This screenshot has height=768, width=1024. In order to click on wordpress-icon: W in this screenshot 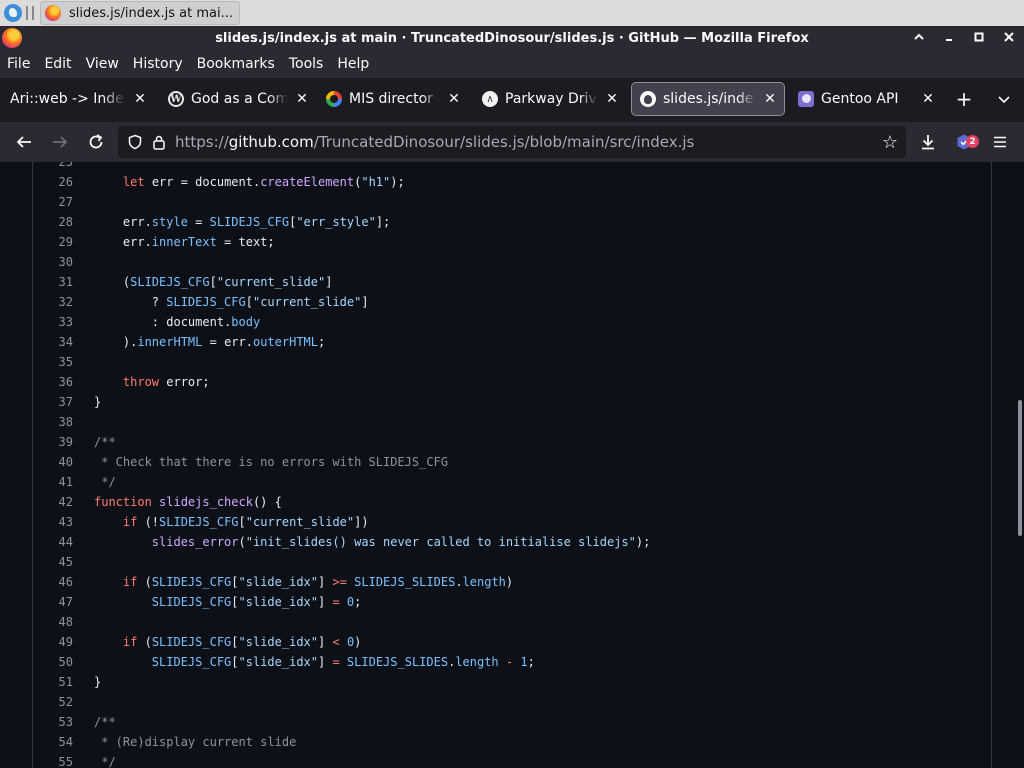, I will do `click(176, 99)`.